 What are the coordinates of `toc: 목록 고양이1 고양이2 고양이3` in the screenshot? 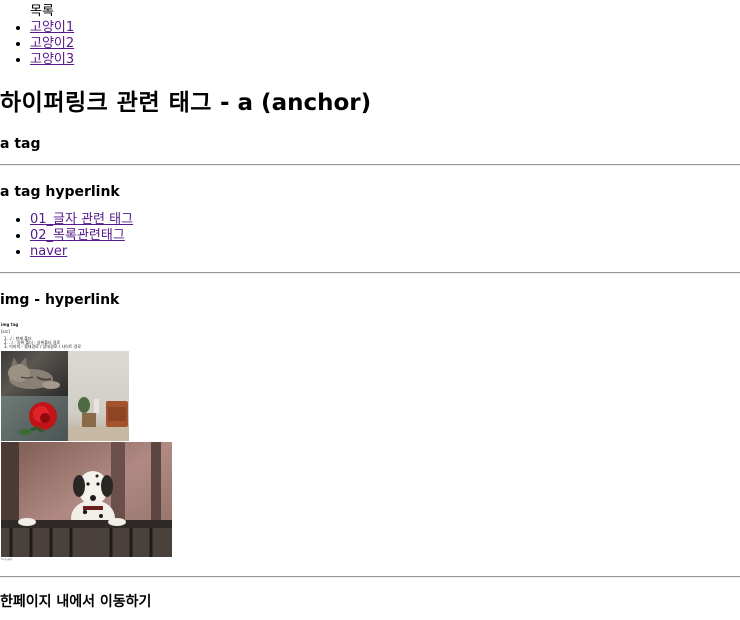 It's located at (37, 36).